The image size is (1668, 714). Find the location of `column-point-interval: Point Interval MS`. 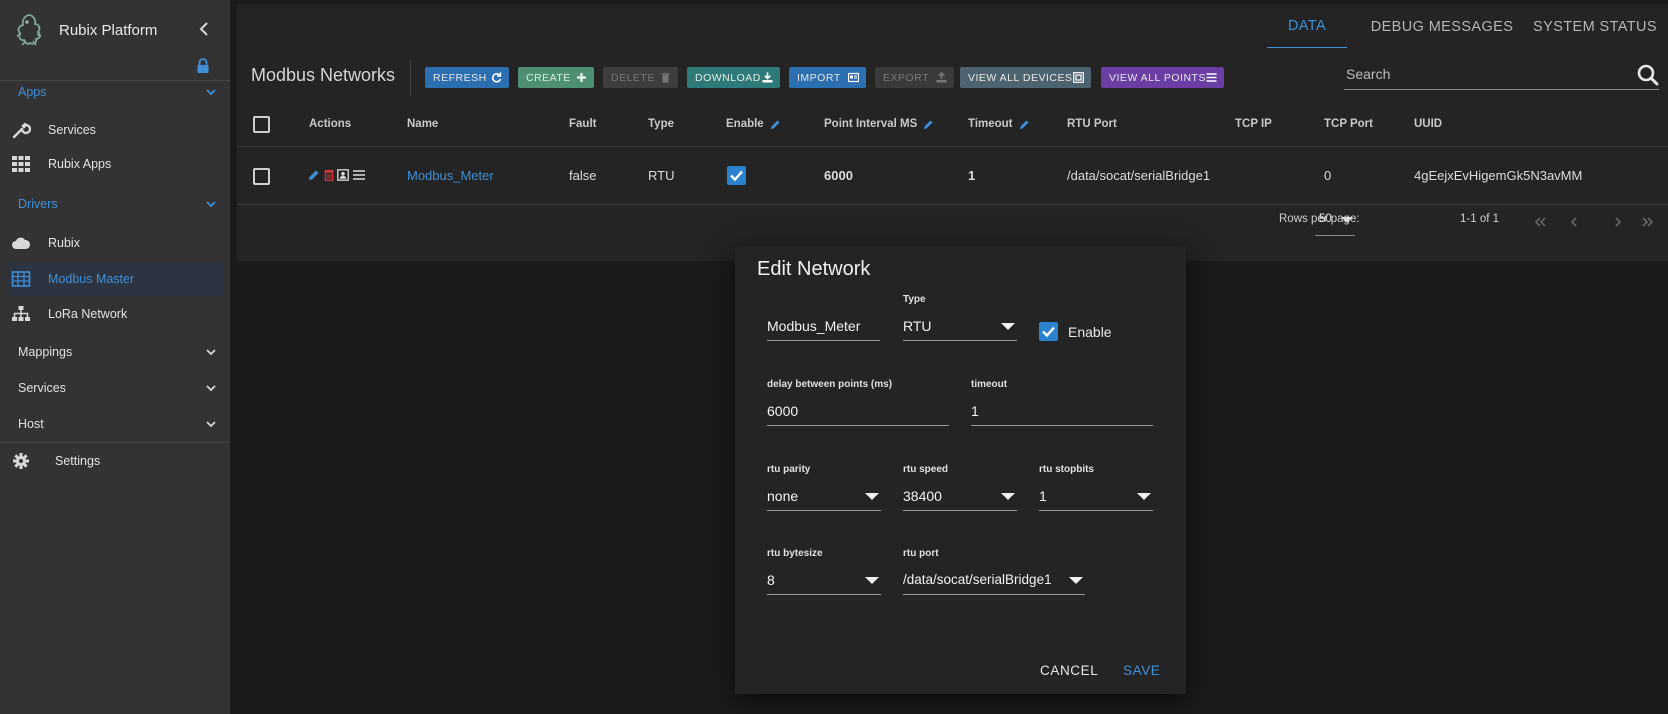

column-point-interval: Point Interval MS is located at coordinates (879, 124).